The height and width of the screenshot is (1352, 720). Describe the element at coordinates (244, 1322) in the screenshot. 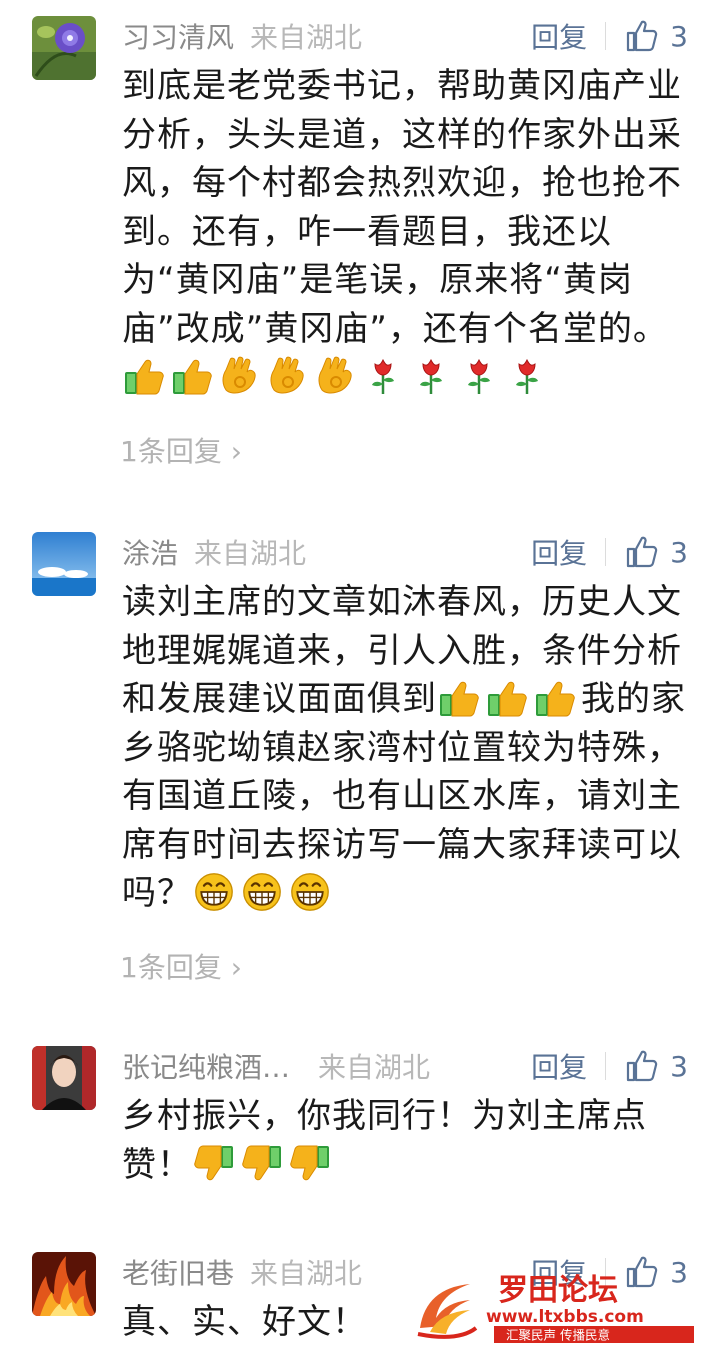

I see `comment-text: 真、实、好文！` at that location.